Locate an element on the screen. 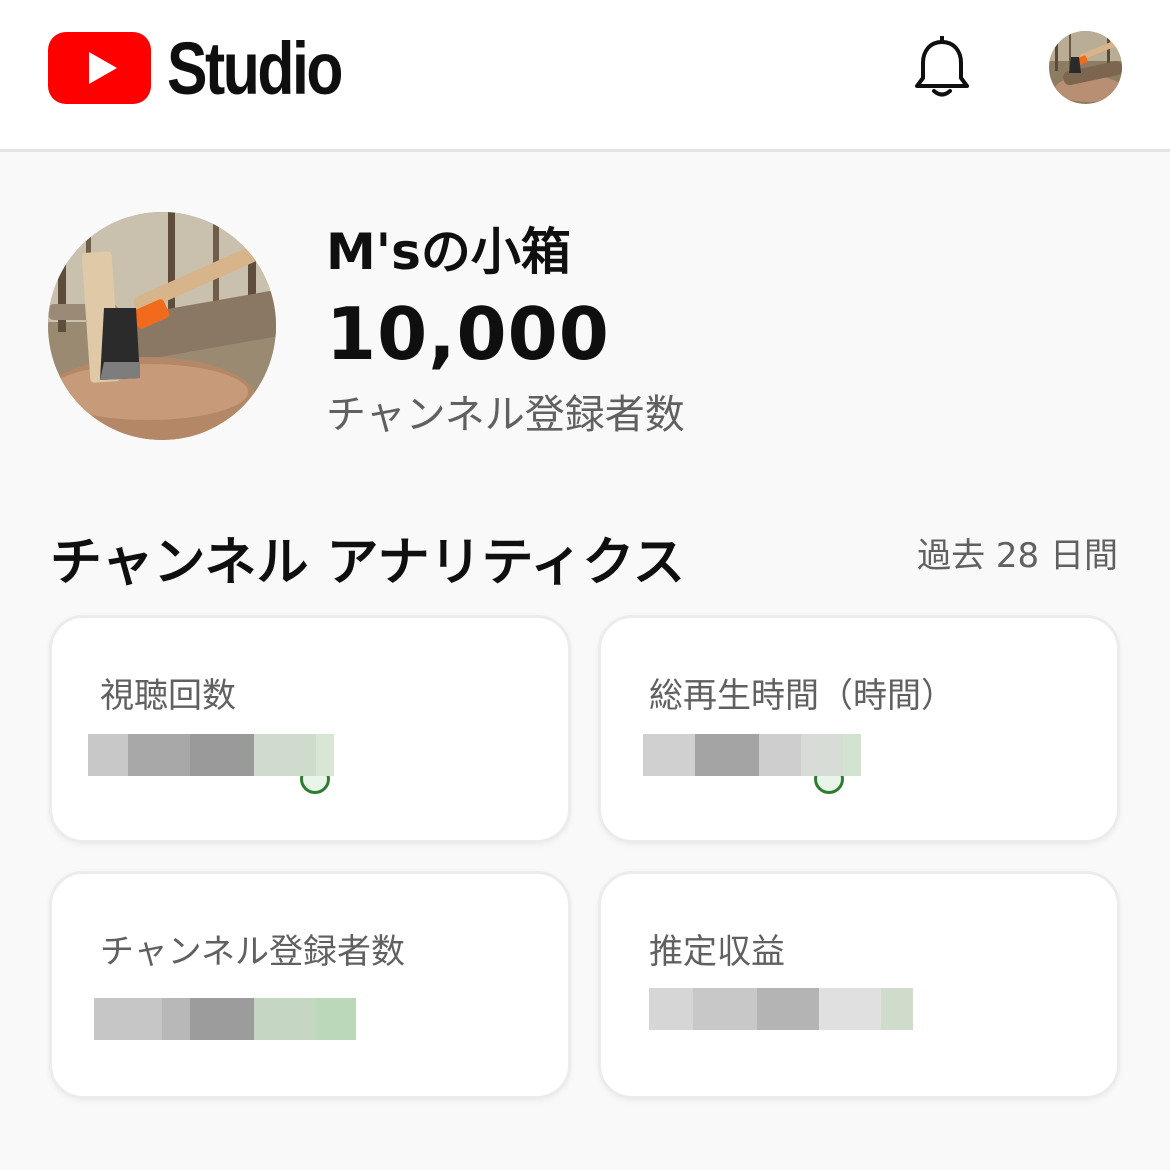 This screenshot has height=1170, width=1170. subscribers-value-redacted is located at coordinates (225, 1019).